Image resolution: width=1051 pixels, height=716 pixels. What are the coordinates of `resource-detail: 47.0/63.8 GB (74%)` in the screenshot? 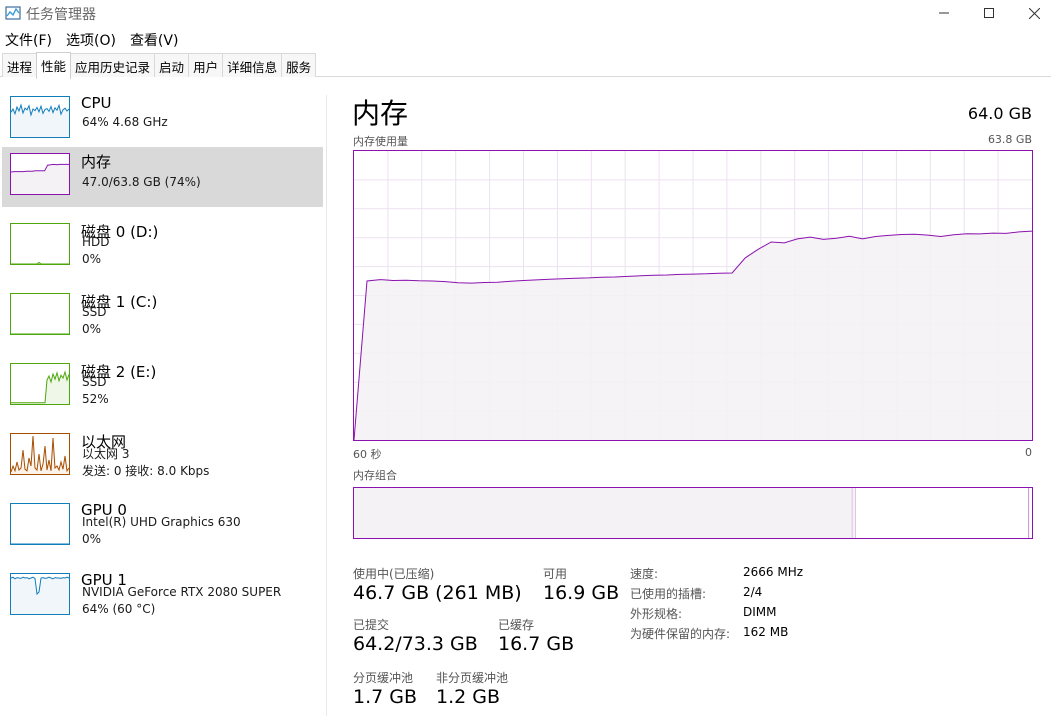 It's located at (141, 182).